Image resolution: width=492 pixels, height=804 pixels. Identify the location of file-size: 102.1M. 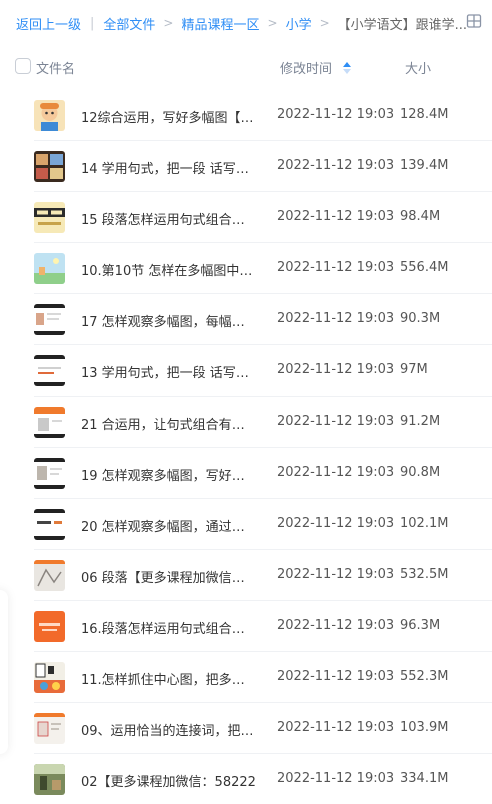
(424, 523).